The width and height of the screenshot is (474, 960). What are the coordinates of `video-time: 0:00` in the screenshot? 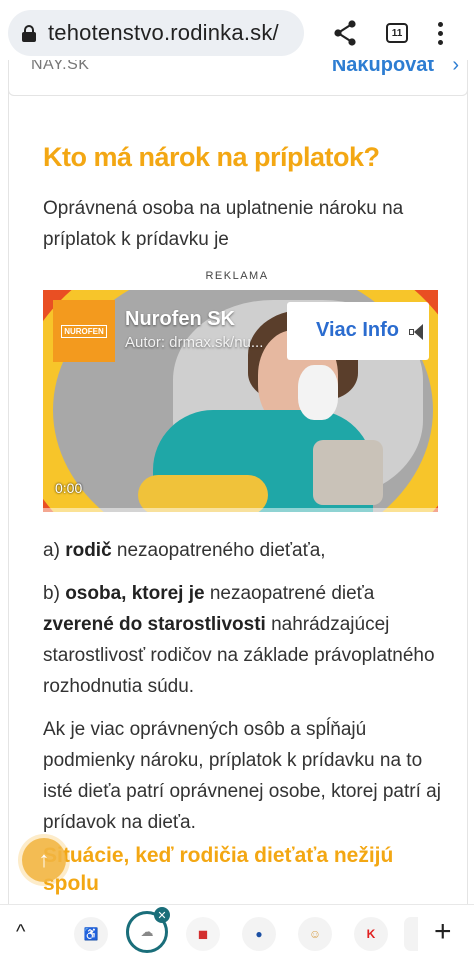 It's located at (69, 488).